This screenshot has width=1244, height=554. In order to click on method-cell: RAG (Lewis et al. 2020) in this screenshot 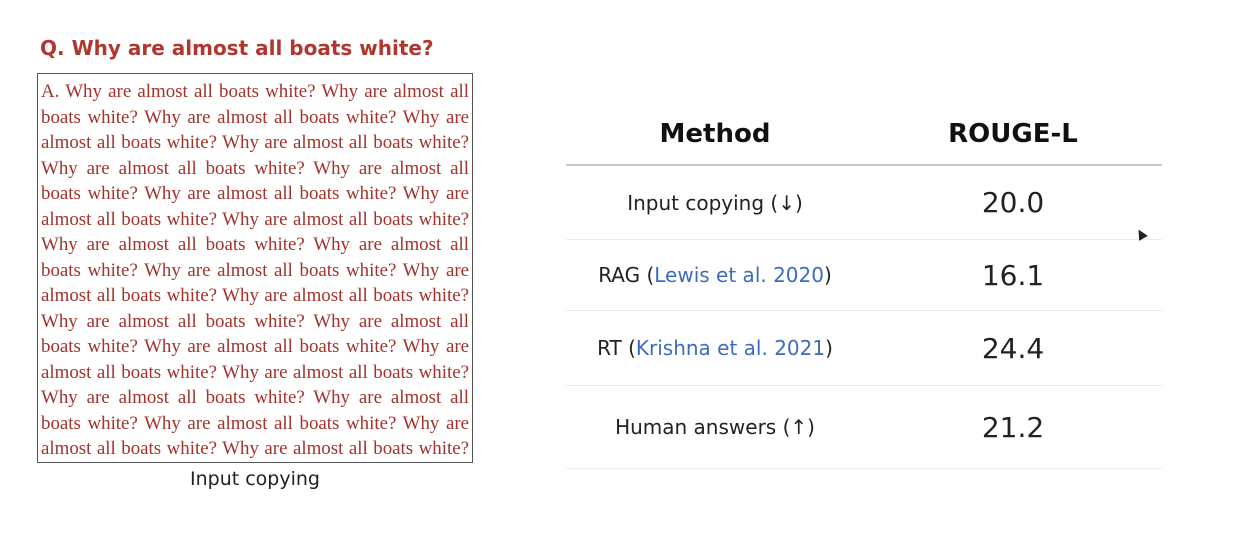, I will do `click(715, 275)`.